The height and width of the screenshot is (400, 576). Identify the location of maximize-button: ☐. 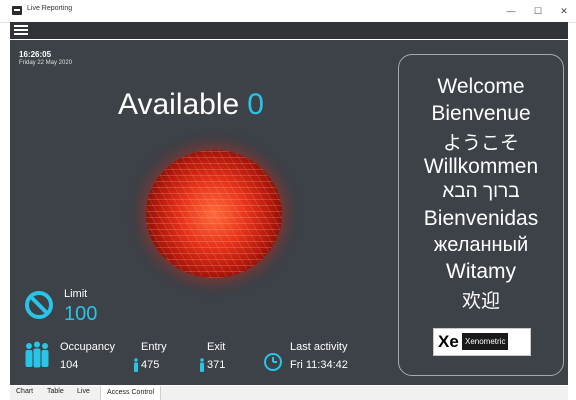
(538, 11).